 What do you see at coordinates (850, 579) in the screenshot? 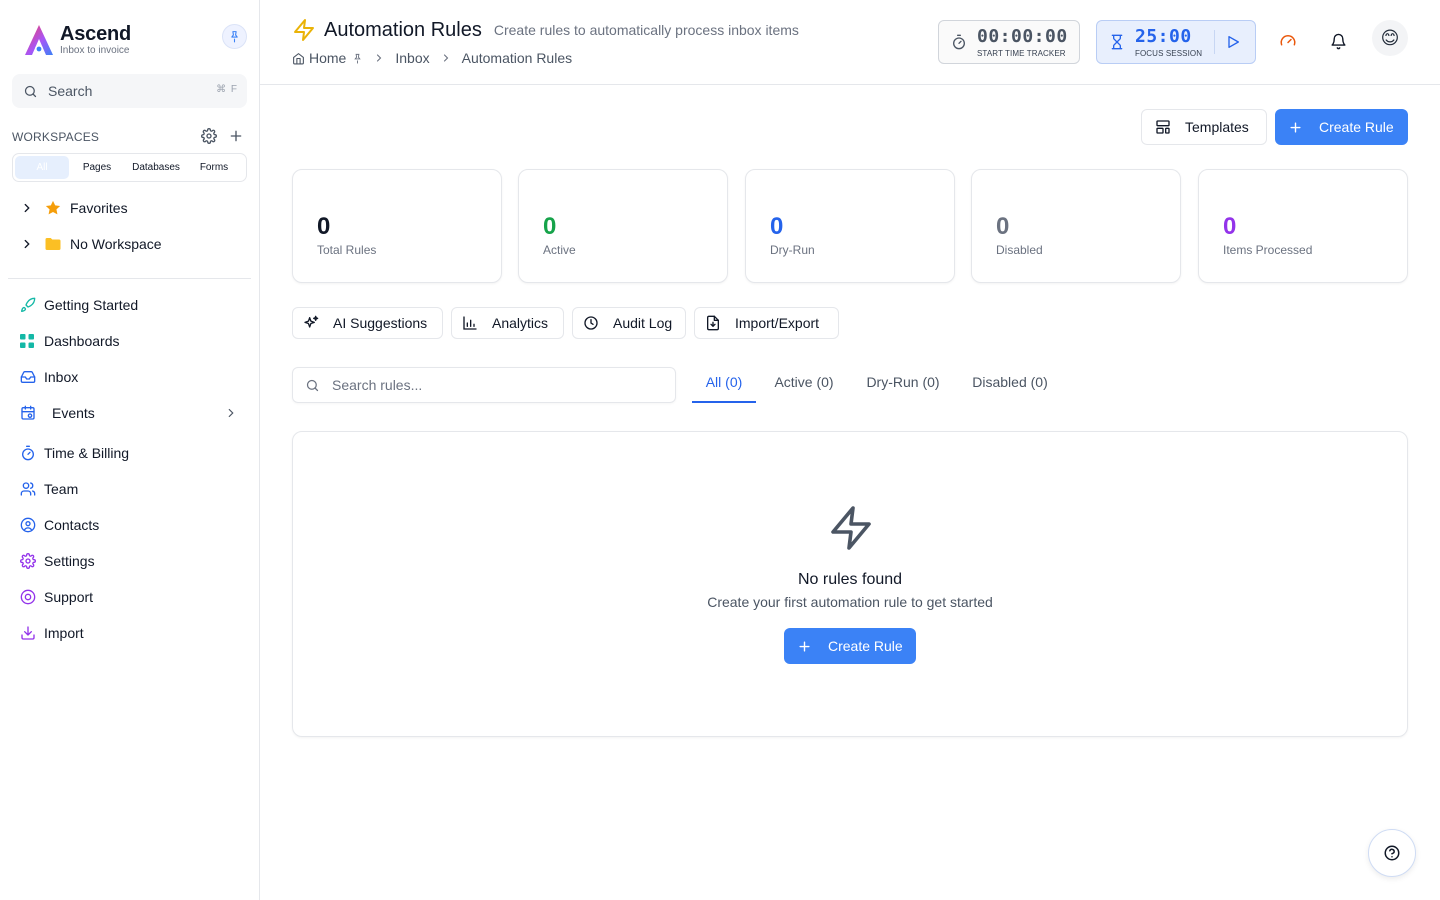
I see `empty-title: No rules found` at bounding box center [850, 579].